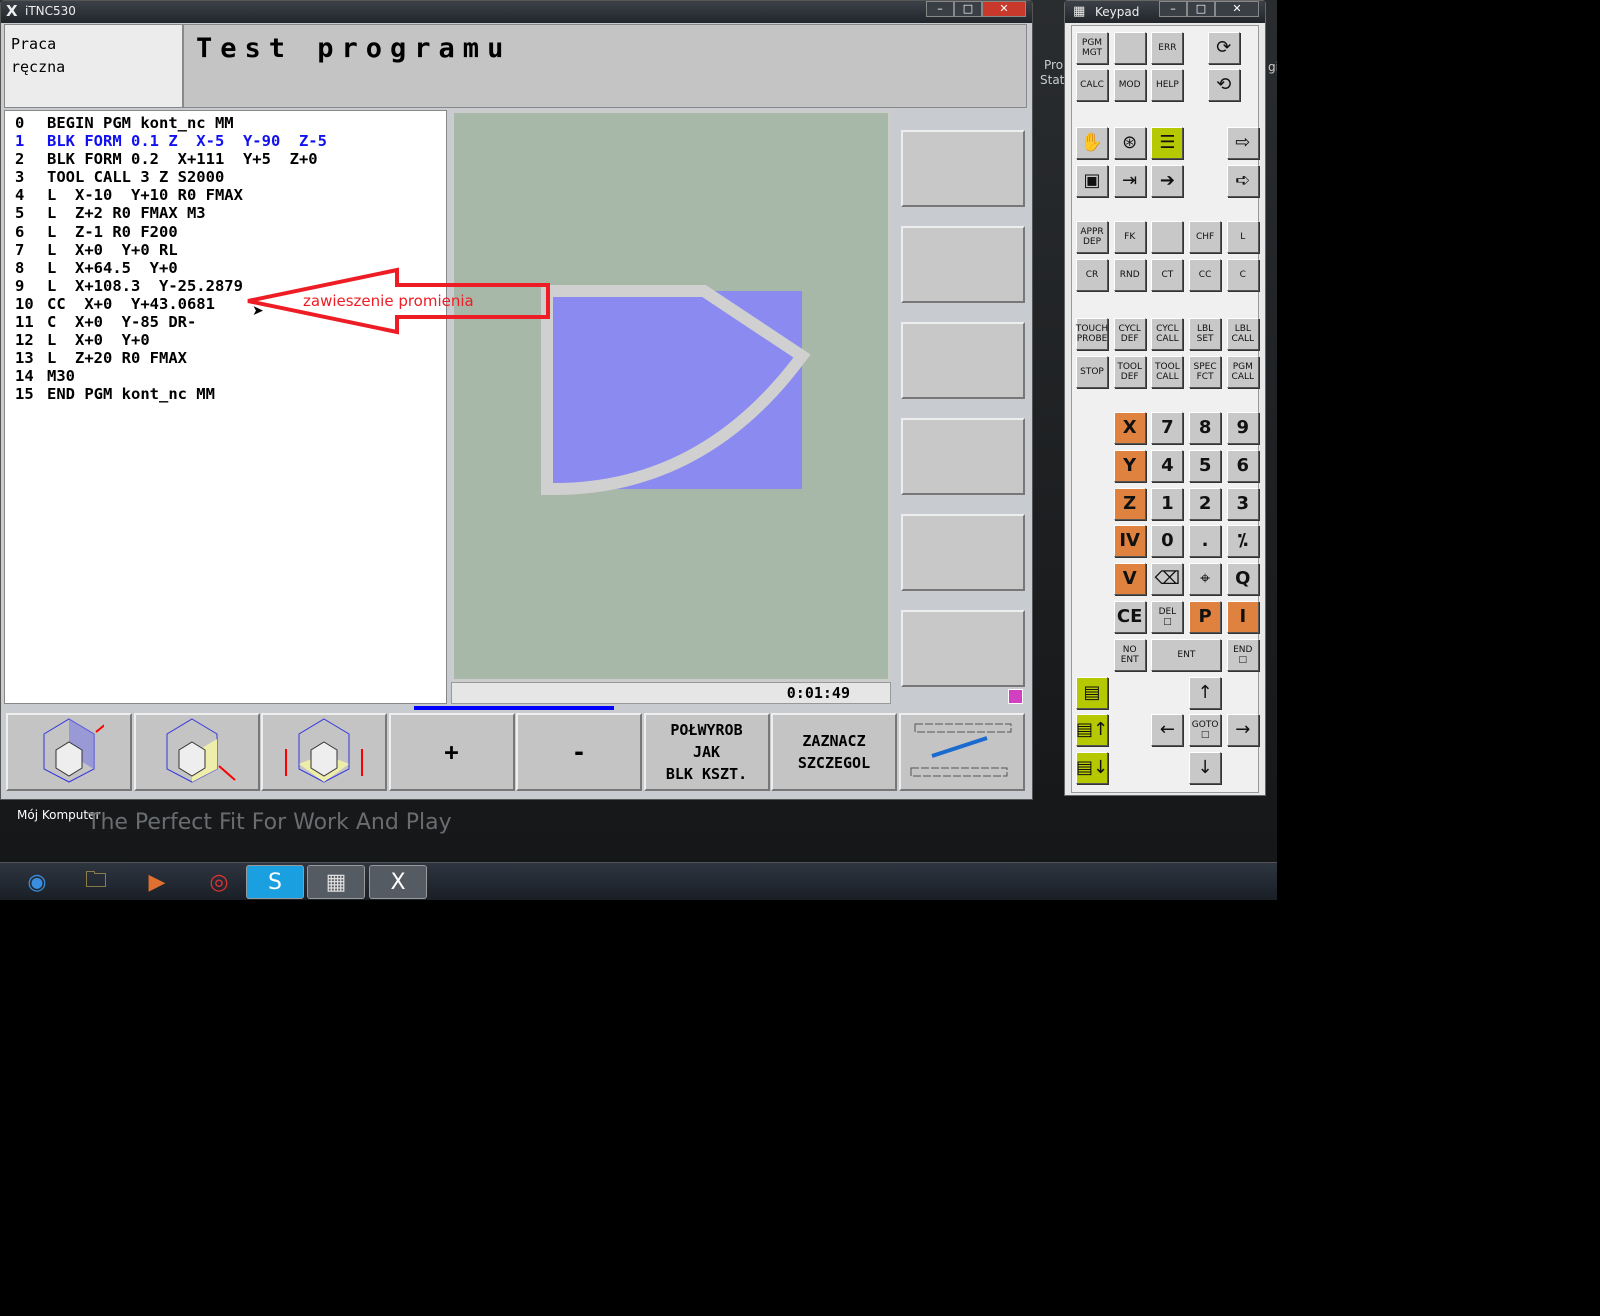 This screenshot has width=1600, height=1316. I want to click on key-page-up: ▤↑, so click(1092, 730).